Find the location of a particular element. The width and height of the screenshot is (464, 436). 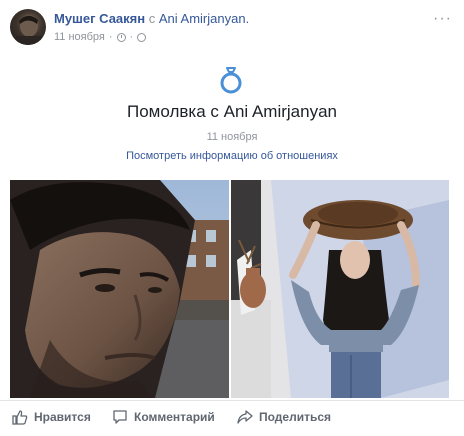

author-name-link: Мушег Саакян is located at coordinates (99, 18).